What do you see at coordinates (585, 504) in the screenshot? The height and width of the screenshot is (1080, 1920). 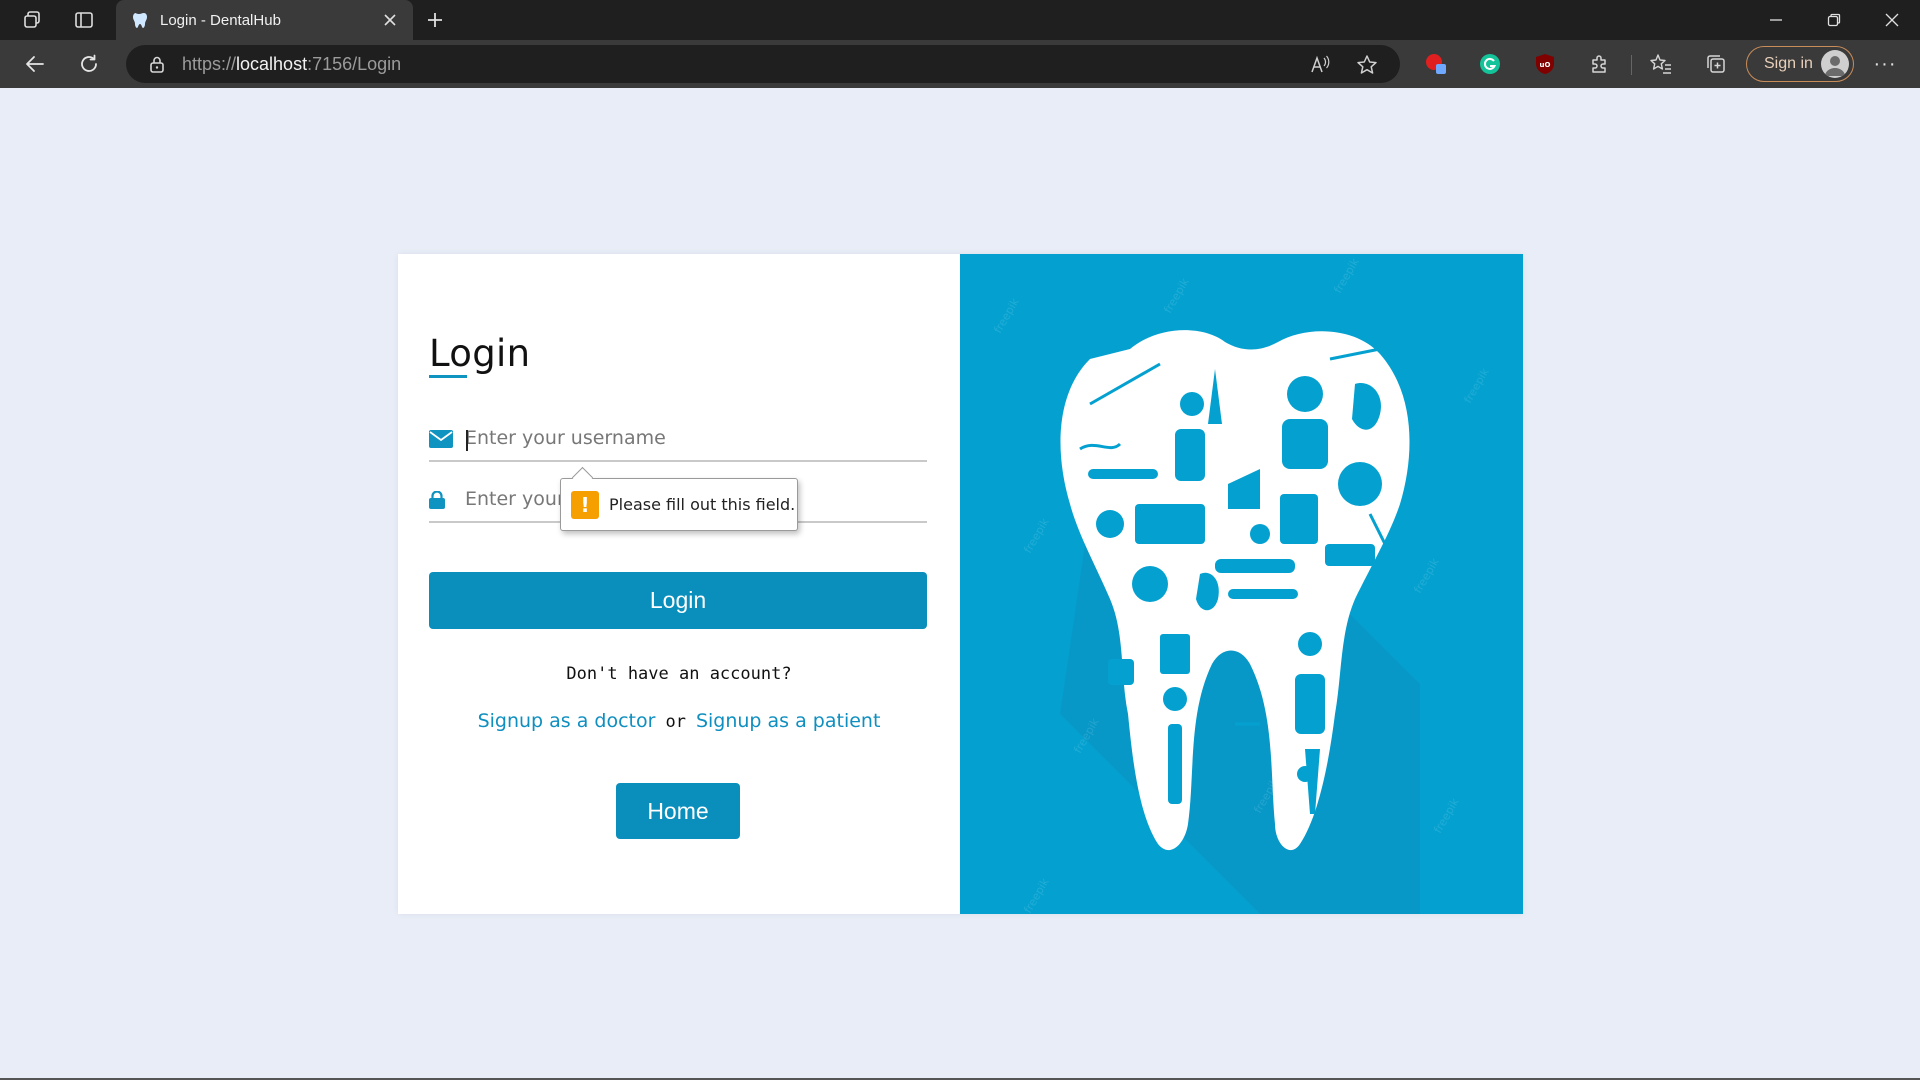 I see `warning-icon: !` at bounding box center [585, 504].